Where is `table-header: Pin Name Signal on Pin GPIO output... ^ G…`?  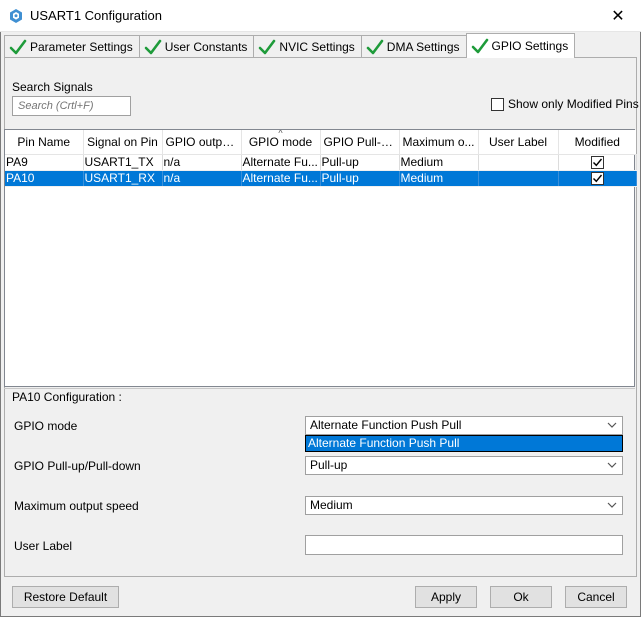 table-header: Pin Name Signal on Pin GPIO output... ^ G… is located at coordinates (320, 142).